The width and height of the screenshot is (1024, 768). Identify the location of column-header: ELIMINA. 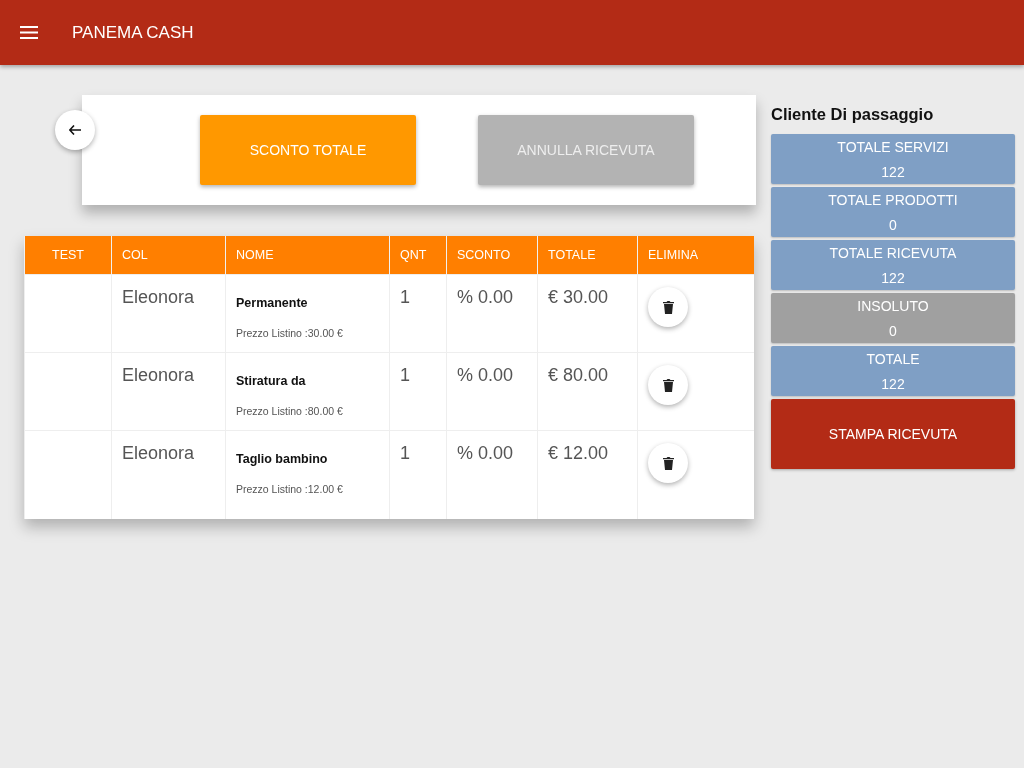
(695, 255).